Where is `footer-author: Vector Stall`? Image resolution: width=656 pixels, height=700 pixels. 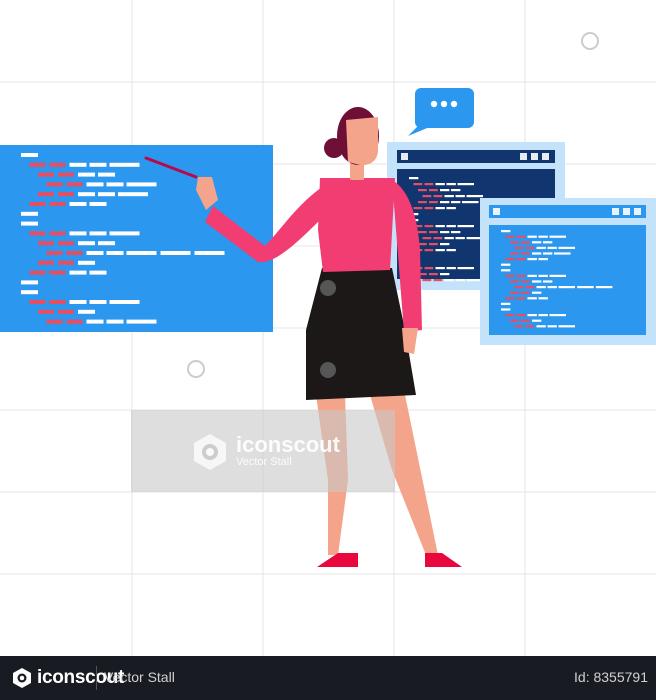 footer-author: Vector Stall is located at coordinates (139, 677).